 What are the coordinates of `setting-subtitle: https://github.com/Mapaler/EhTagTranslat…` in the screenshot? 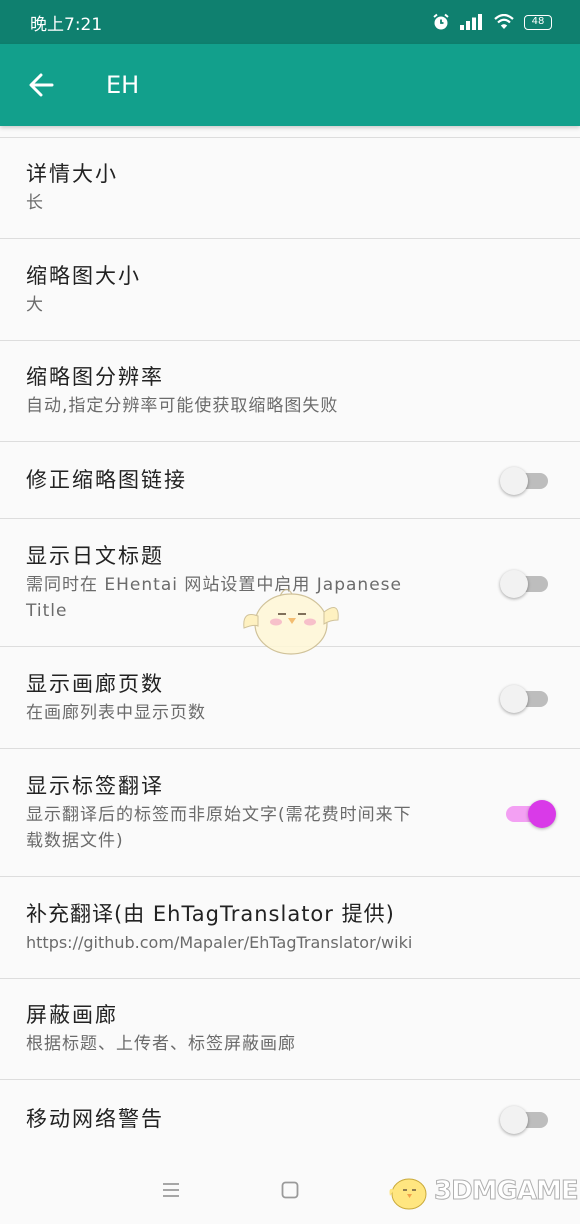 It's located at (219, 942).